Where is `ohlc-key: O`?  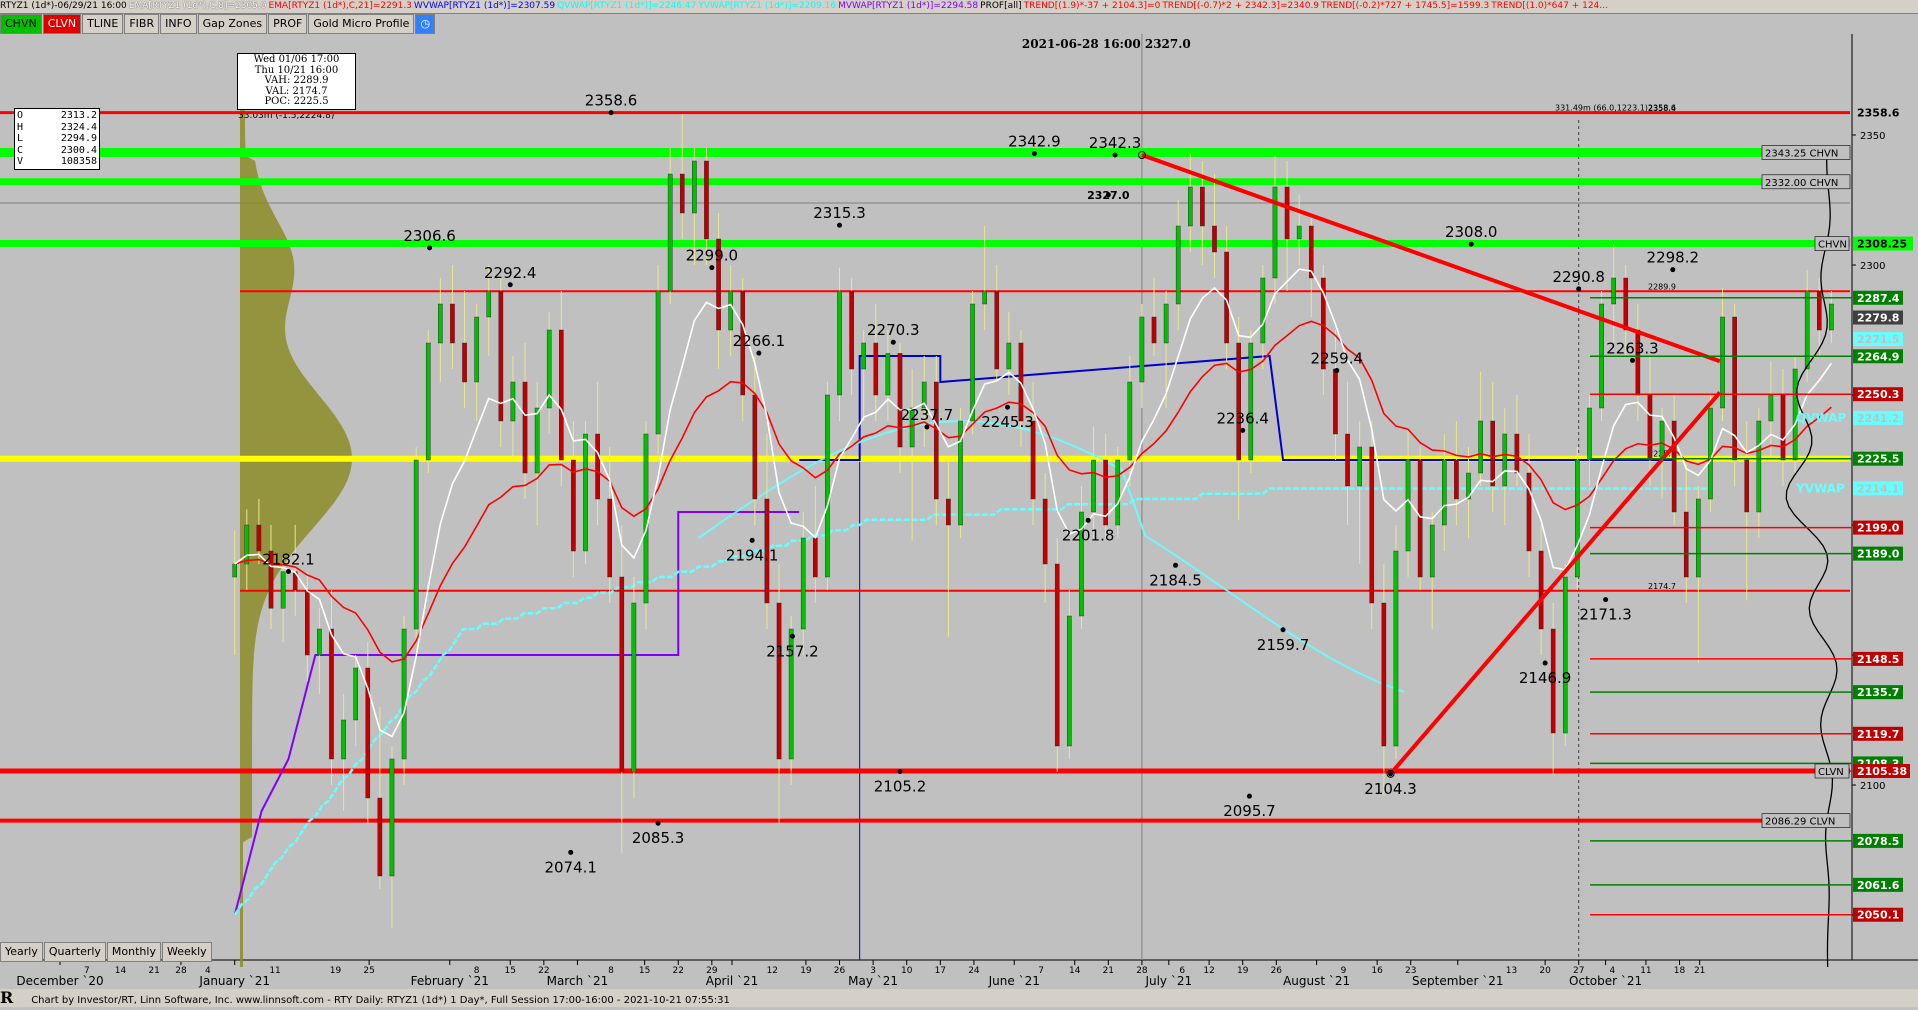
ohlc-key: O is located at coordinates (20, 115).